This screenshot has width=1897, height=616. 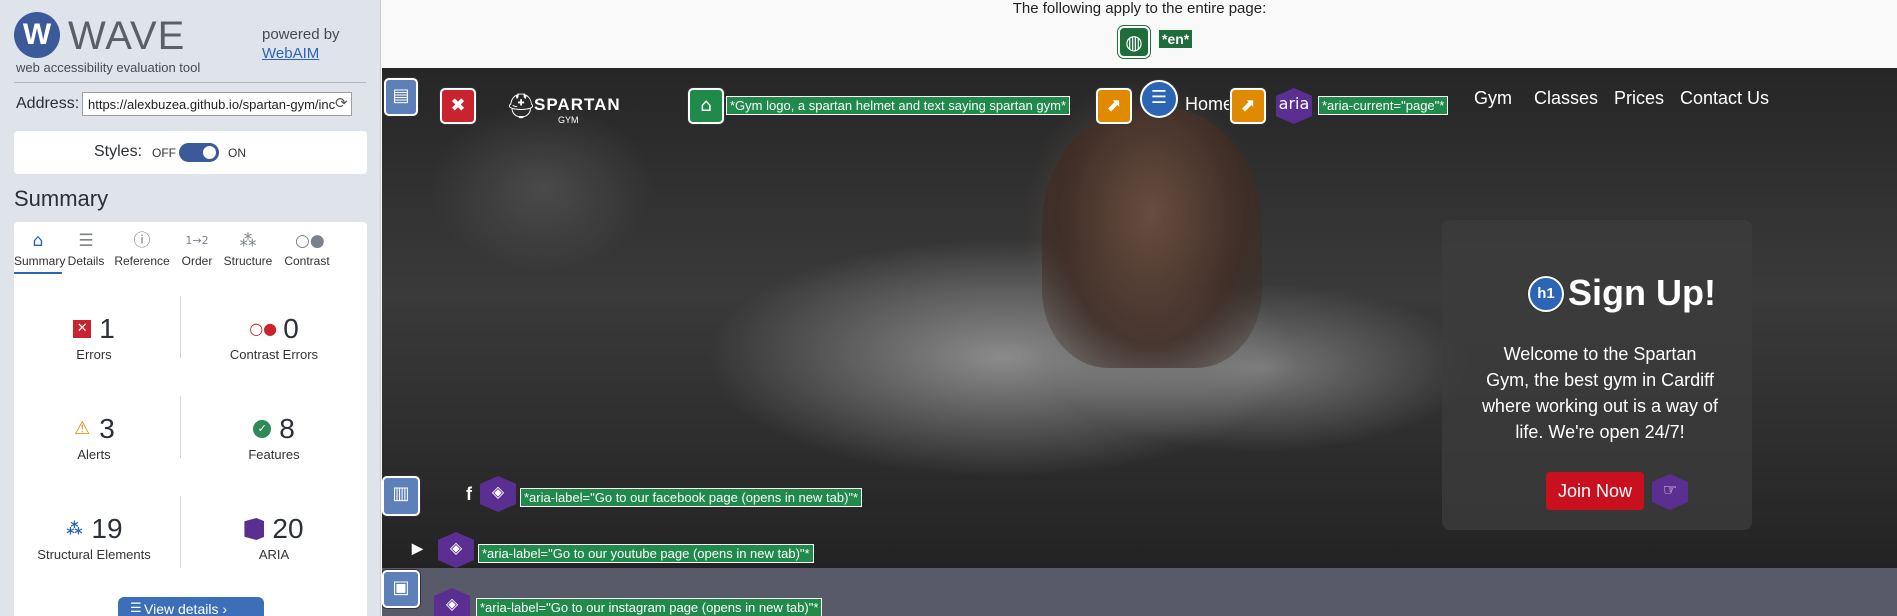 I want to click on structural-label: Structural Elements, so click(x=94, y=554).